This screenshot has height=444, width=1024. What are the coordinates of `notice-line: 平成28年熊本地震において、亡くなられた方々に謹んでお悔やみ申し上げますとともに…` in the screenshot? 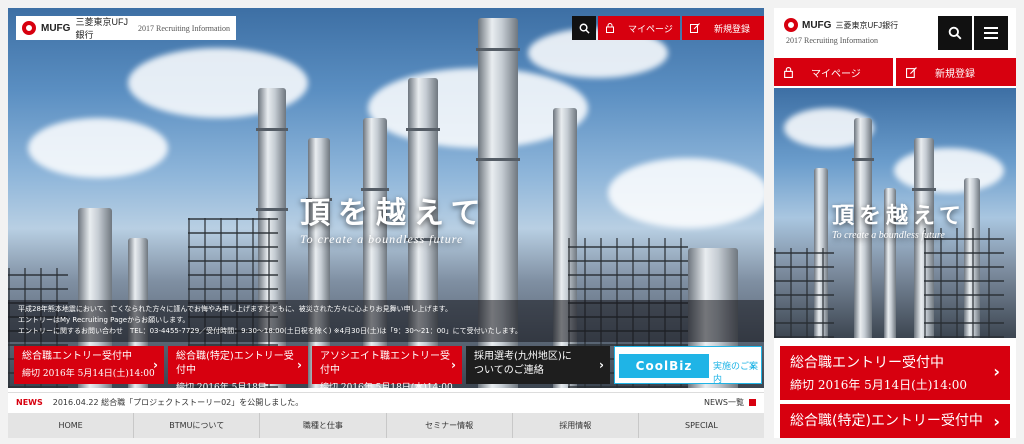 It's located at (235, 309).